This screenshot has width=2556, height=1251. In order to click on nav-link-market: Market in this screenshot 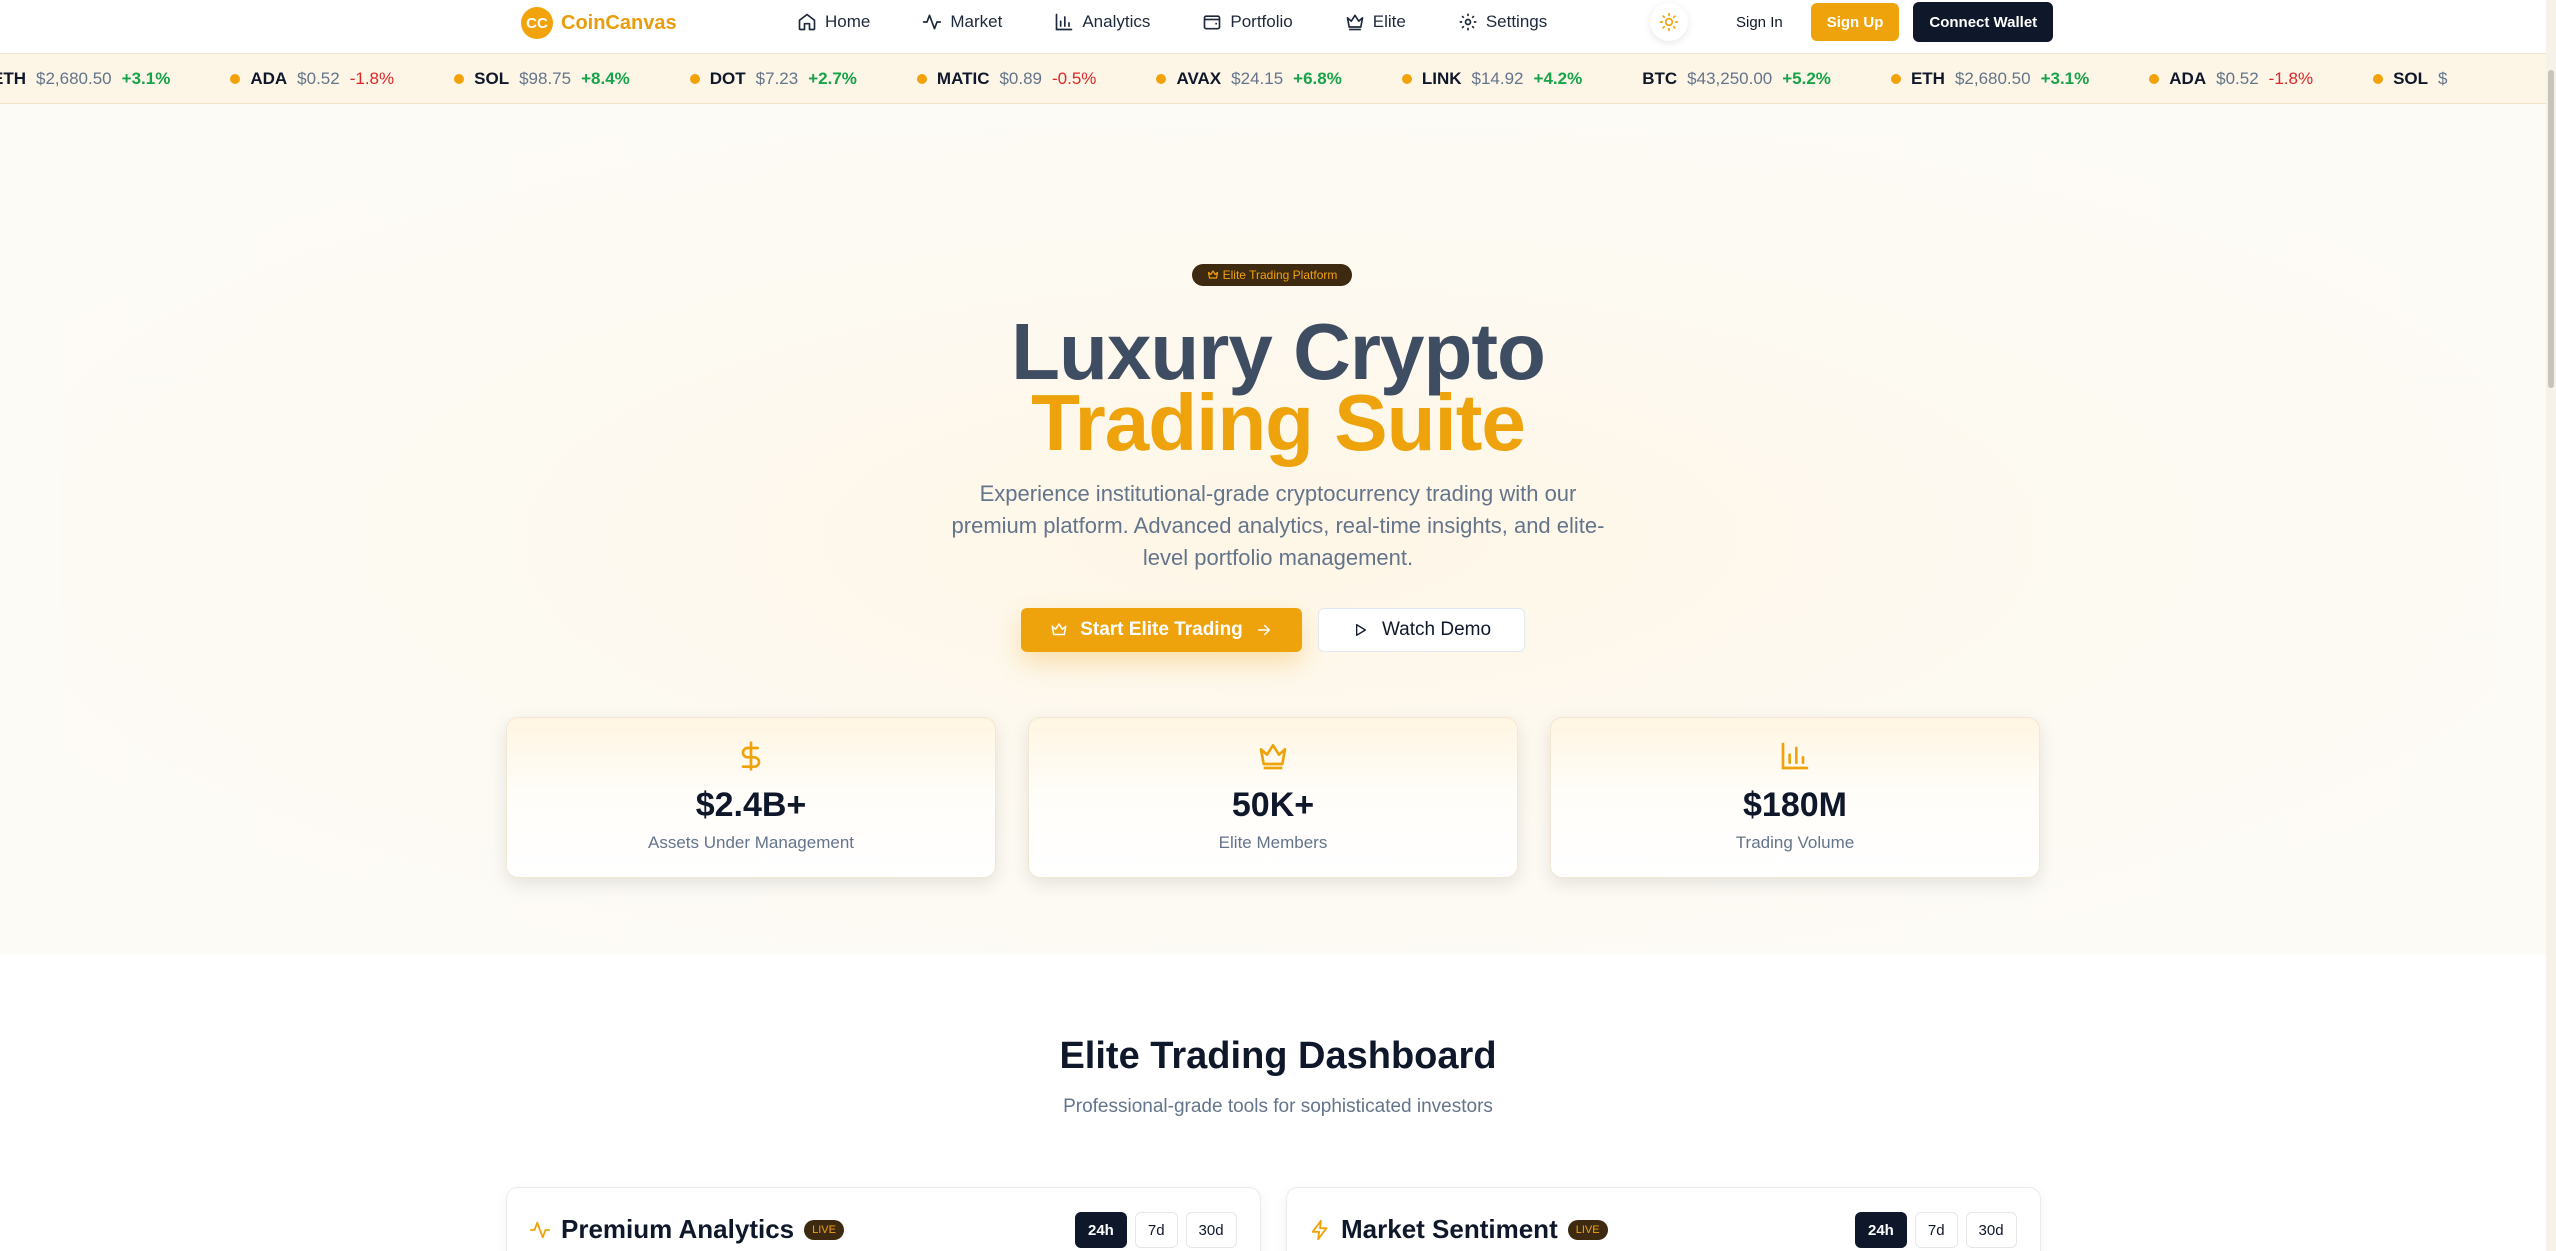, I will do `click(962, 22)`.